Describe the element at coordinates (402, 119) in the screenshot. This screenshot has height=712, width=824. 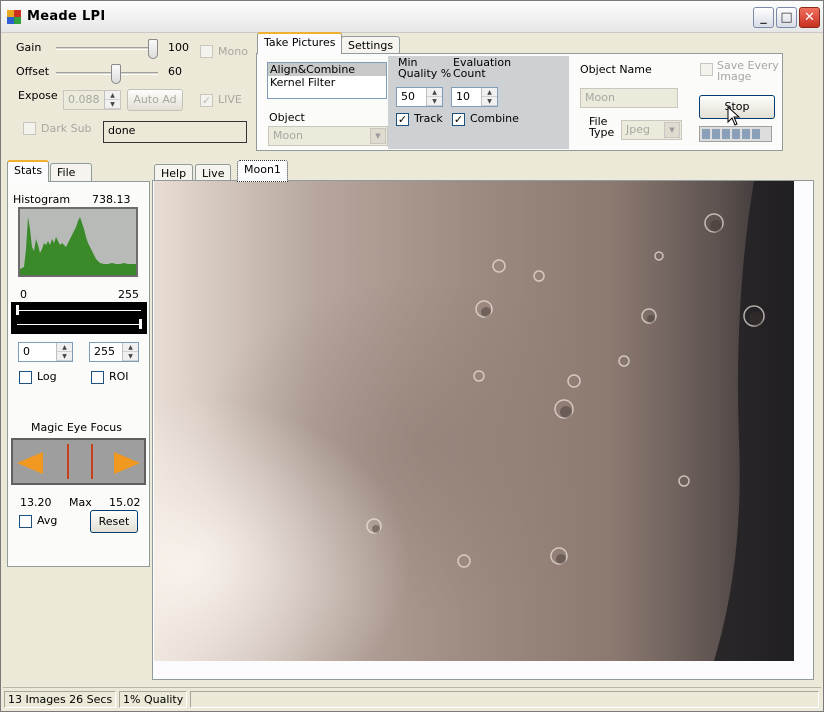
I see `track-checkbox: ✓` at that location.